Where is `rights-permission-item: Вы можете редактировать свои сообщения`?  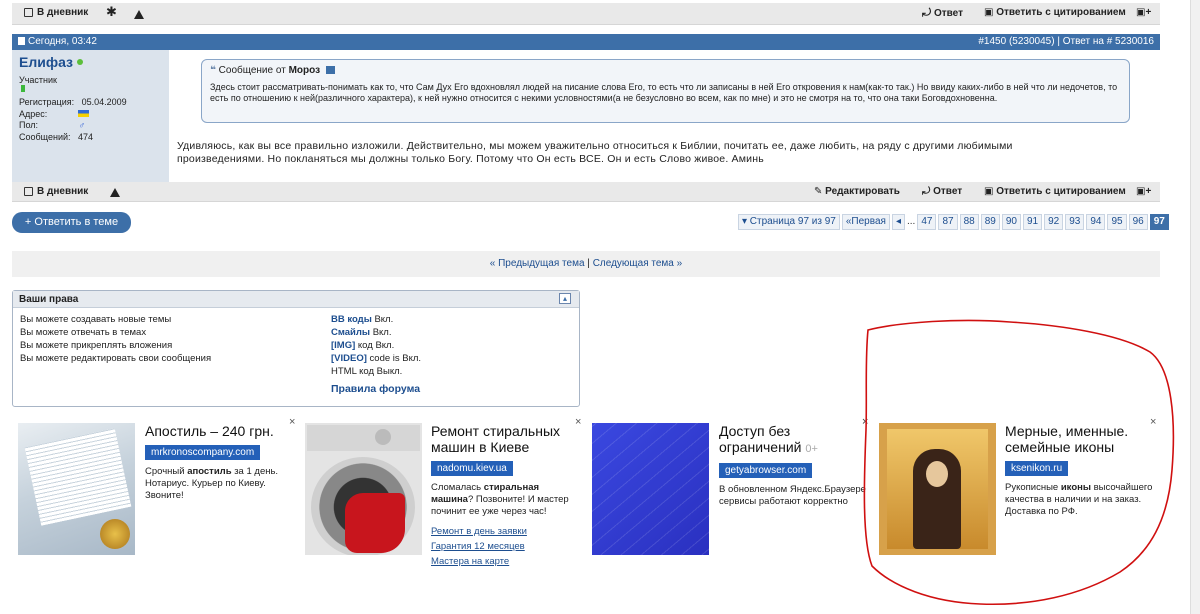
rights-permission-item: Вы можете редактировать свои сообщения is located at coordinates (116, 358).